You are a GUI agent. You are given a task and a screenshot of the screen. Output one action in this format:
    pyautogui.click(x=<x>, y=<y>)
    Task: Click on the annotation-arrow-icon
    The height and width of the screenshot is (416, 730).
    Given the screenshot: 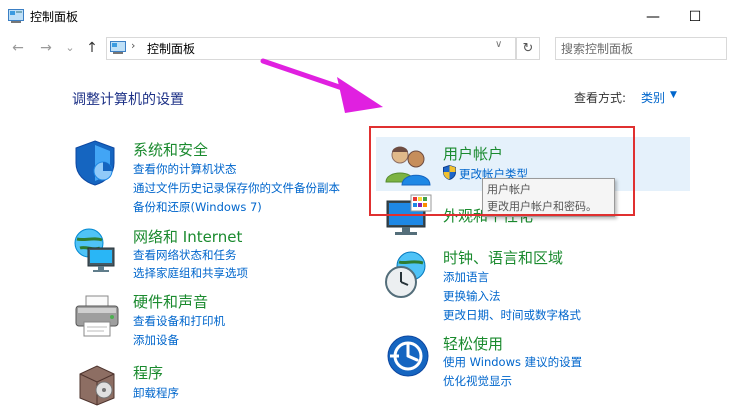 What is the action you would take?
    pyautogui.click(x=321, y=85)
    